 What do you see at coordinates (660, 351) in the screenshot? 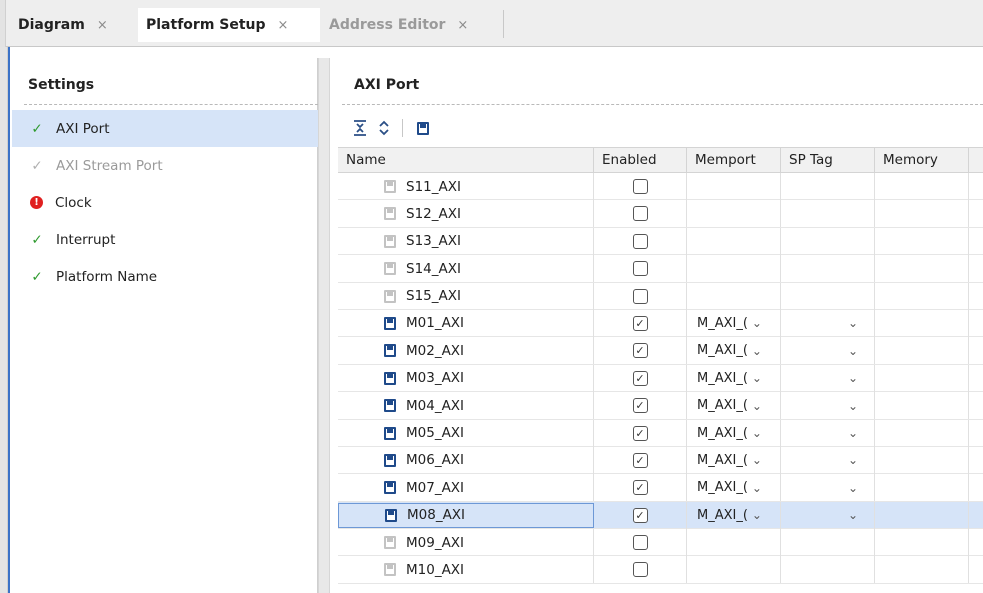
I see `table-row: M02_AXI ✓ M_AXI_(⌄ ⌄` at bounding box center [660, 351].